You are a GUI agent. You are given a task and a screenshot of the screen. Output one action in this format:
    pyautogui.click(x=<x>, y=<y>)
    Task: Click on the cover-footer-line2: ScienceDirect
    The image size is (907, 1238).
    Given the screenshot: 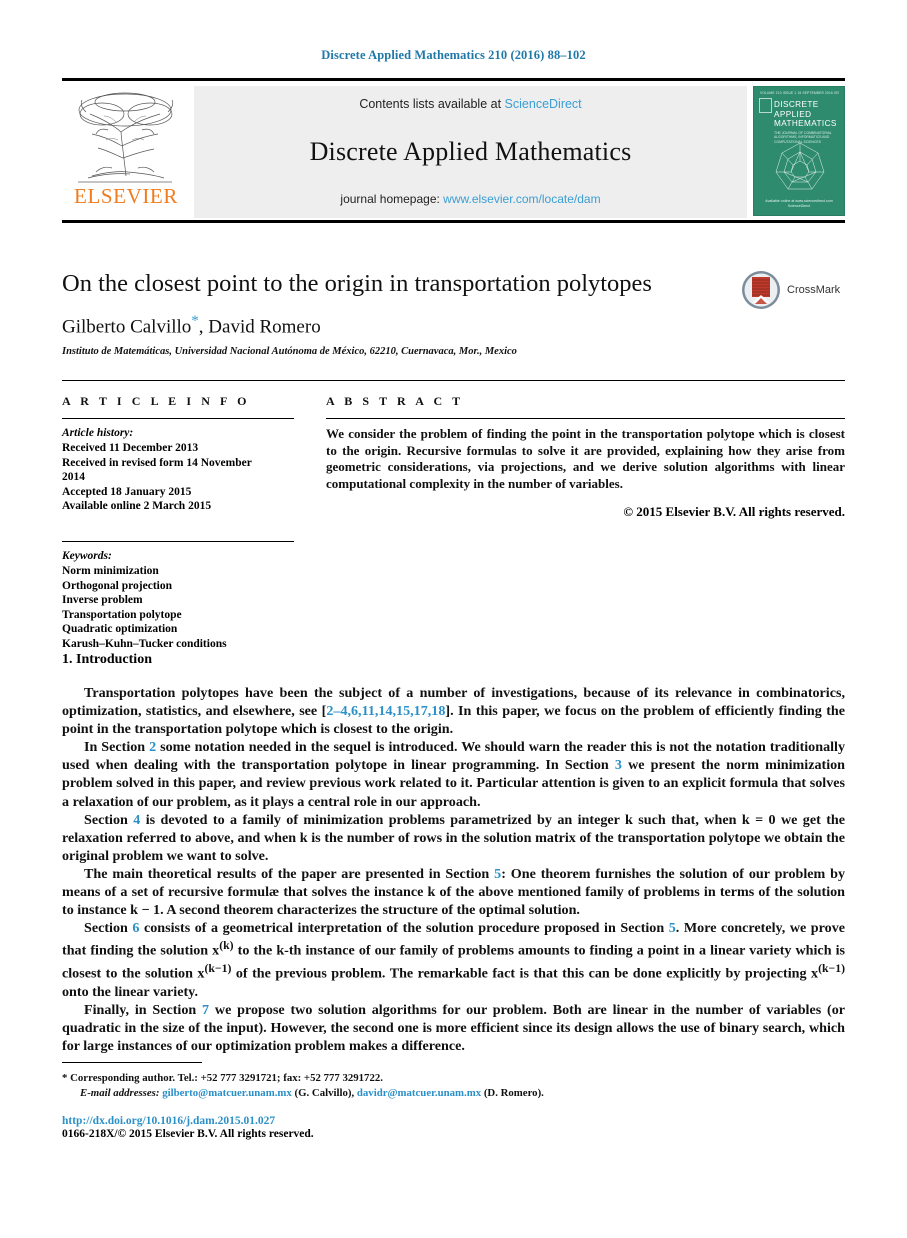 What is the action you would take?
    pyautogui.click(x=799, y=206)
    